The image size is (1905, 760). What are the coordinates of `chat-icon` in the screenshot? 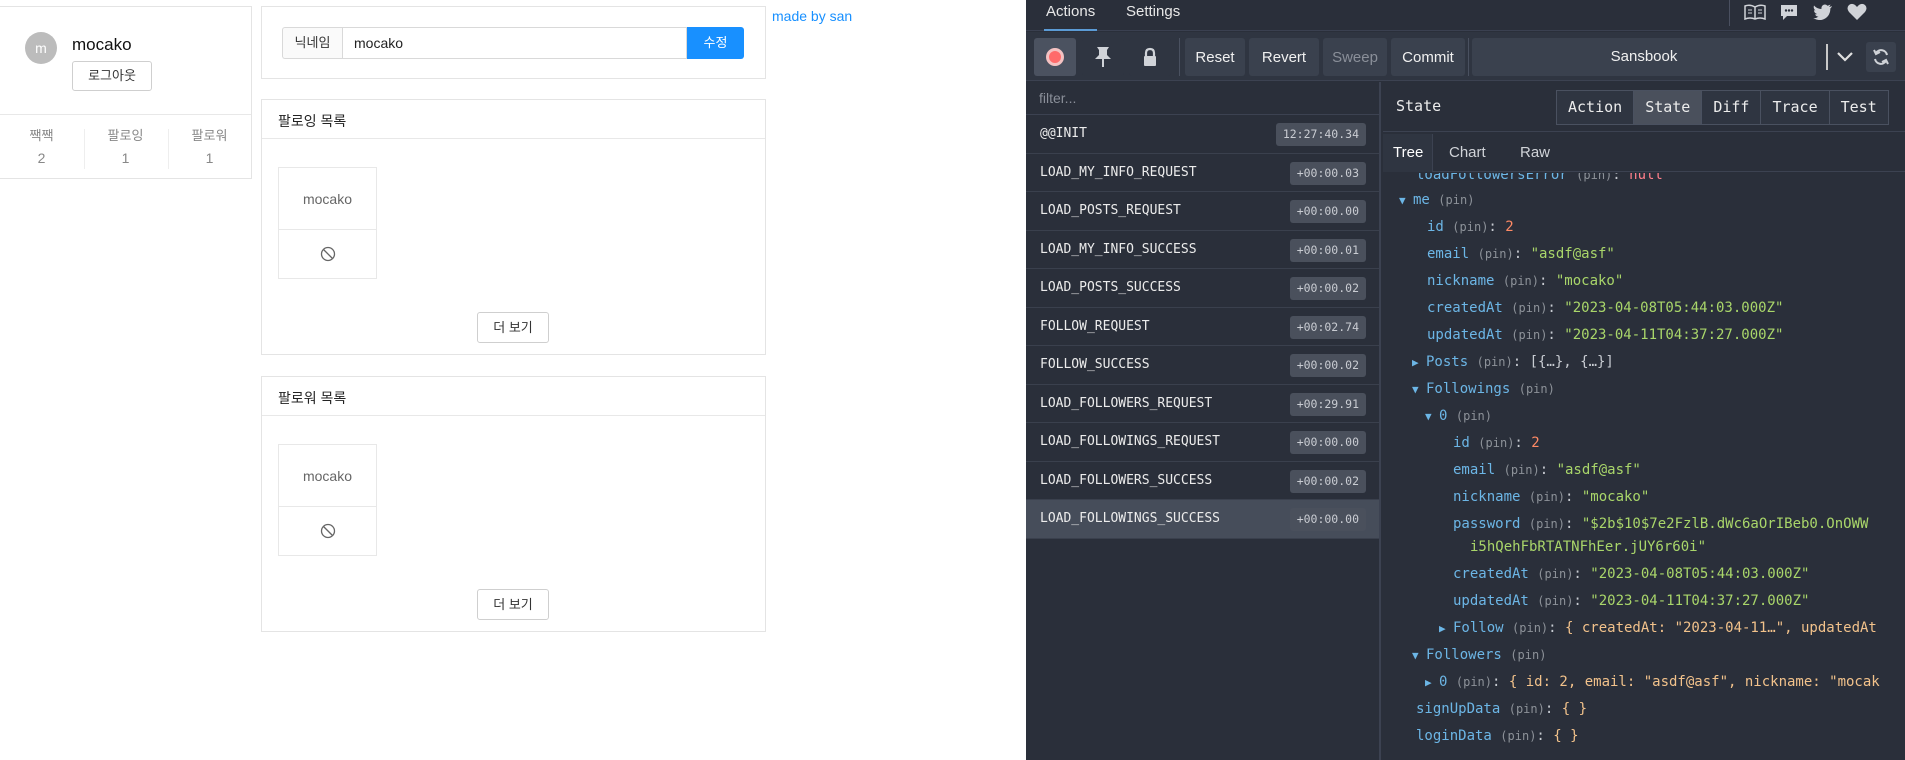 It's located at (1789, 12).